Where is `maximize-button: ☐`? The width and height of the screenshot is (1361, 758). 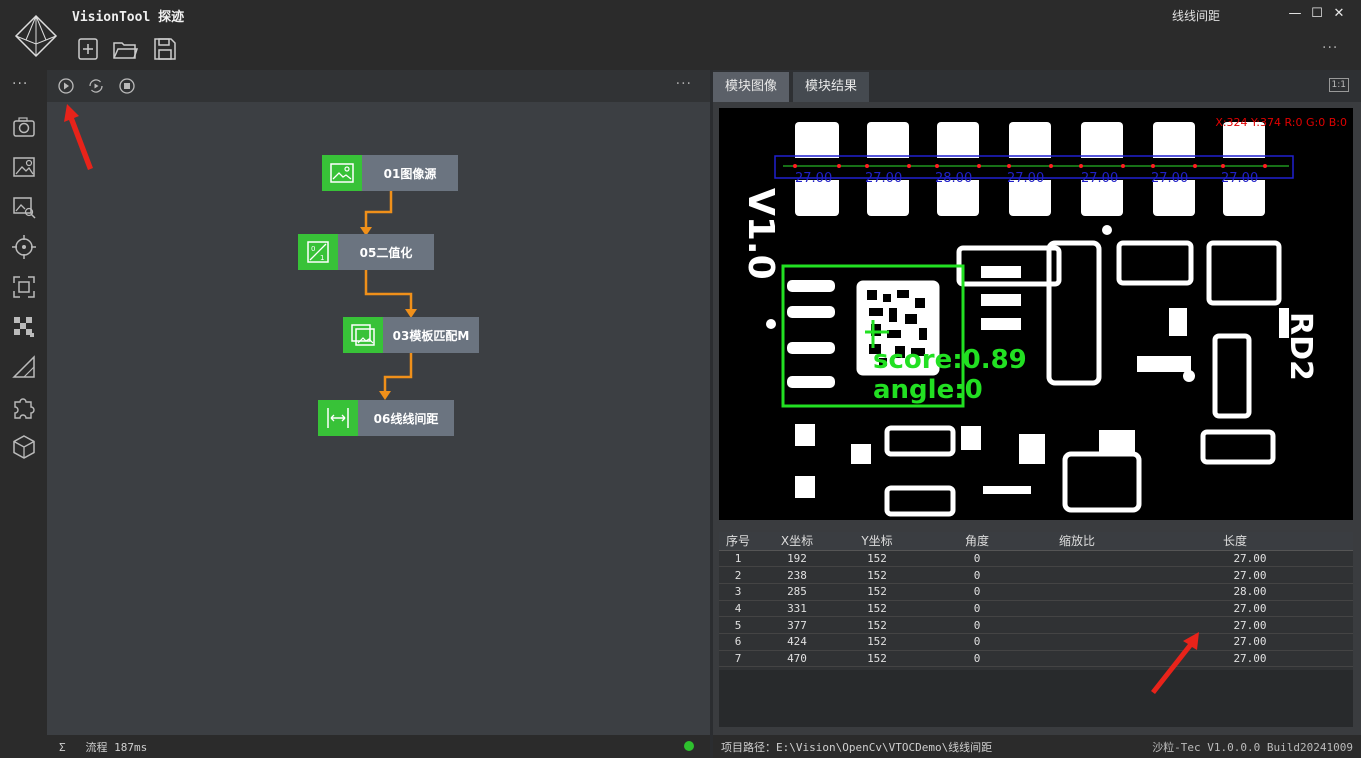 maximize-button: ☐ is located at coordinates (1317, 14).